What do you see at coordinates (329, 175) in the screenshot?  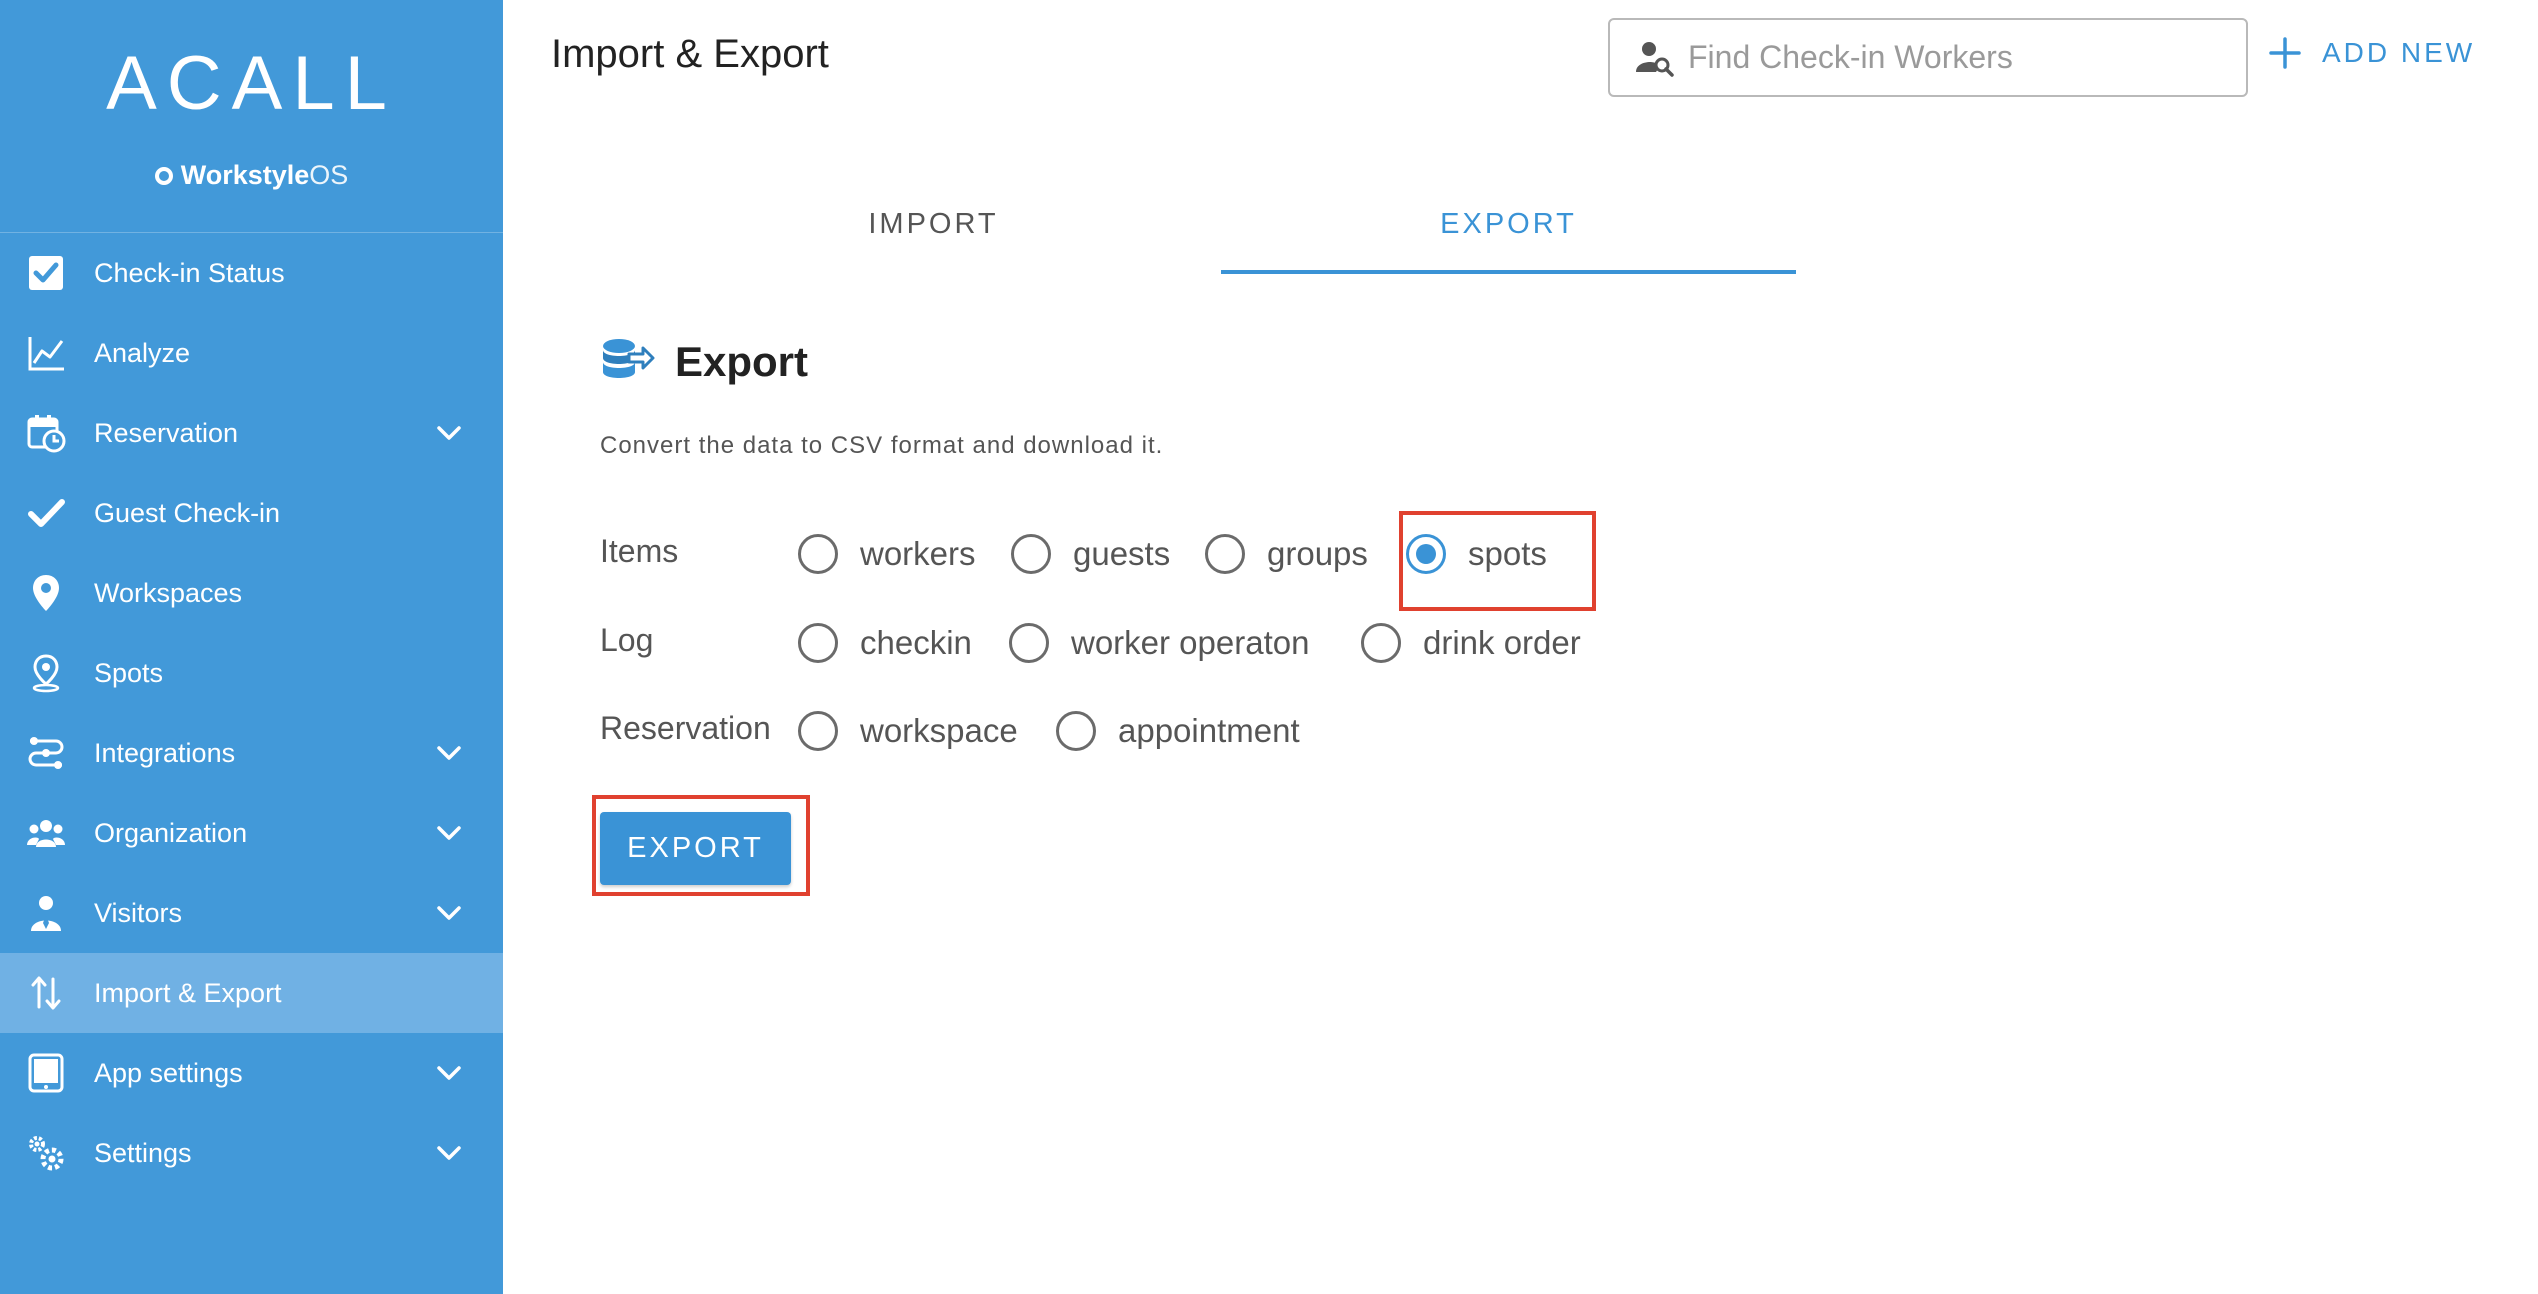 I see `subbrand-light: OS` at bounding box center [329, 175].